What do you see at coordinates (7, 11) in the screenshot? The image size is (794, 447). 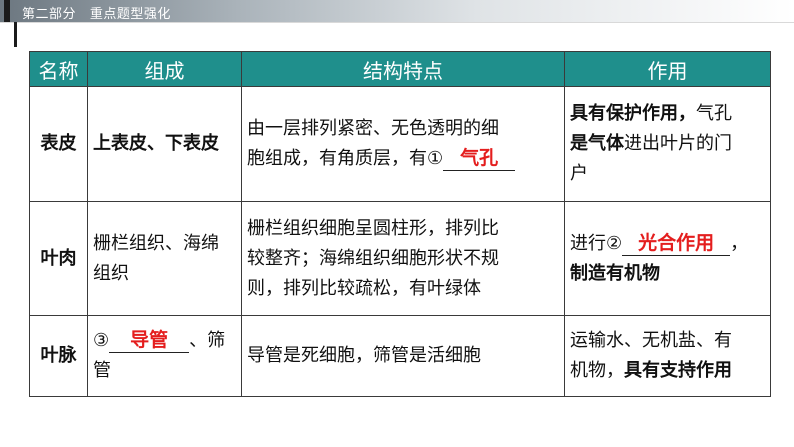 I see `header-marker` at bounding box center [7, 11].